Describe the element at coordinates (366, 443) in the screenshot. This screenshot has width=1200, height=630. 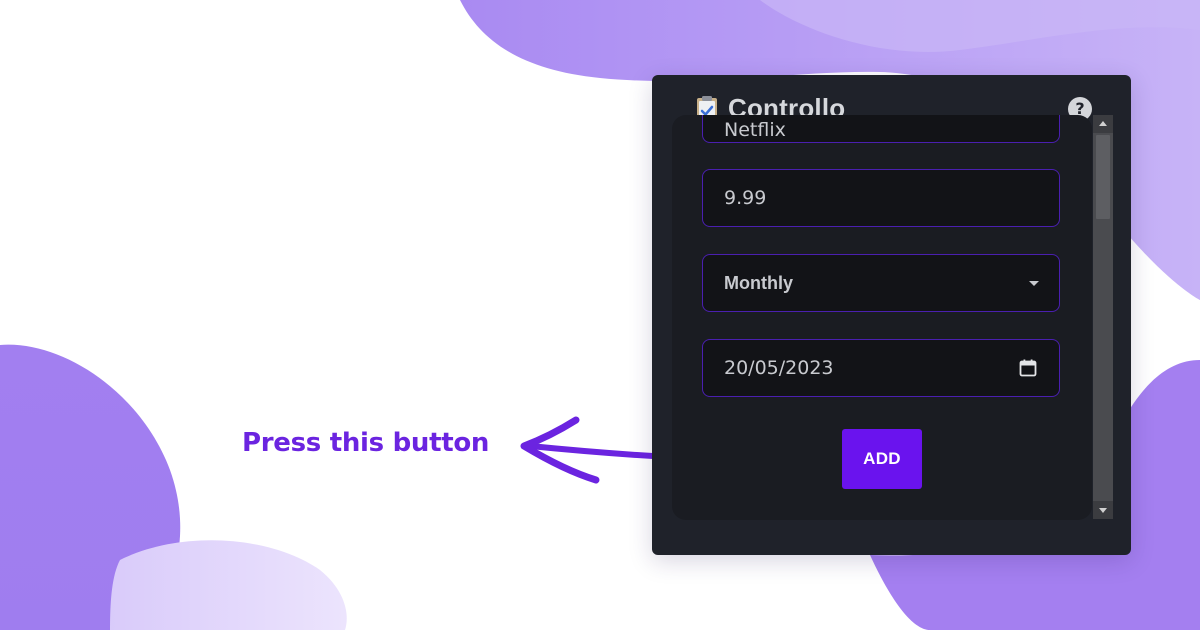
I see `callout-text: Press this button` at that location.